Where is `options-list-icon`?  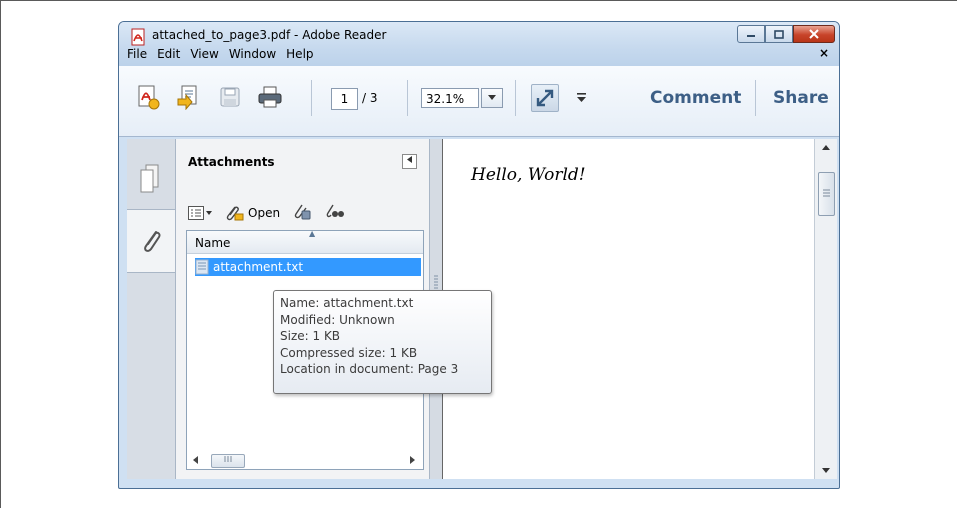 options-list-icon is located at coordinates (196, 212).